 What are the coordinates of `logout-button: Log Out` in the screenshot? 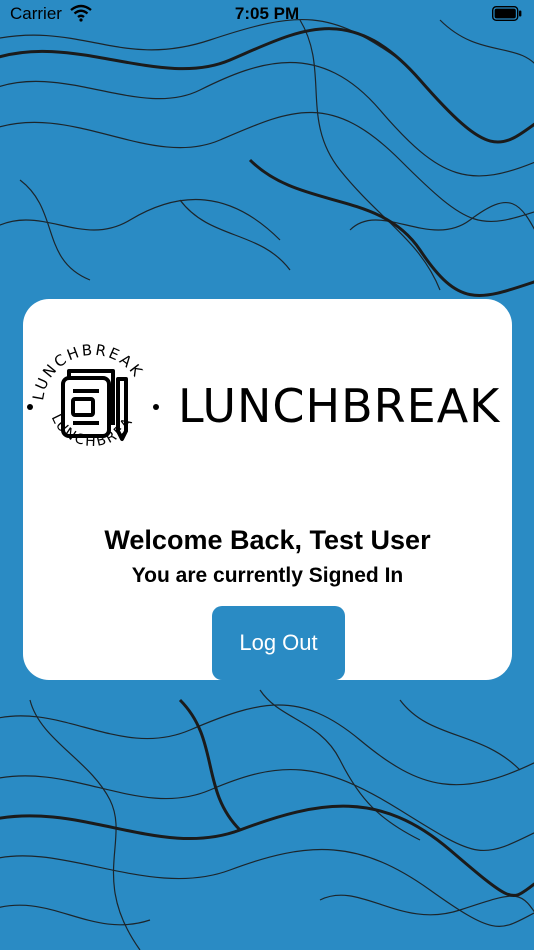 It's located at (278, 643).